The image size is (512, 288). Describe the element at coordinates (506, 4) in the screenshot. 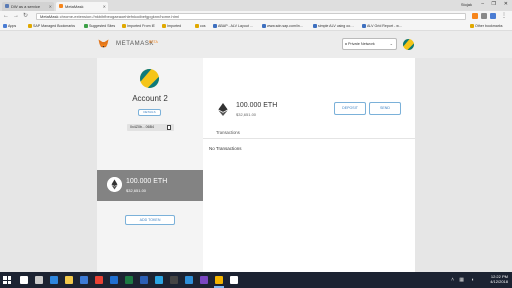

I see `window-close-icon: ✕` at that location.